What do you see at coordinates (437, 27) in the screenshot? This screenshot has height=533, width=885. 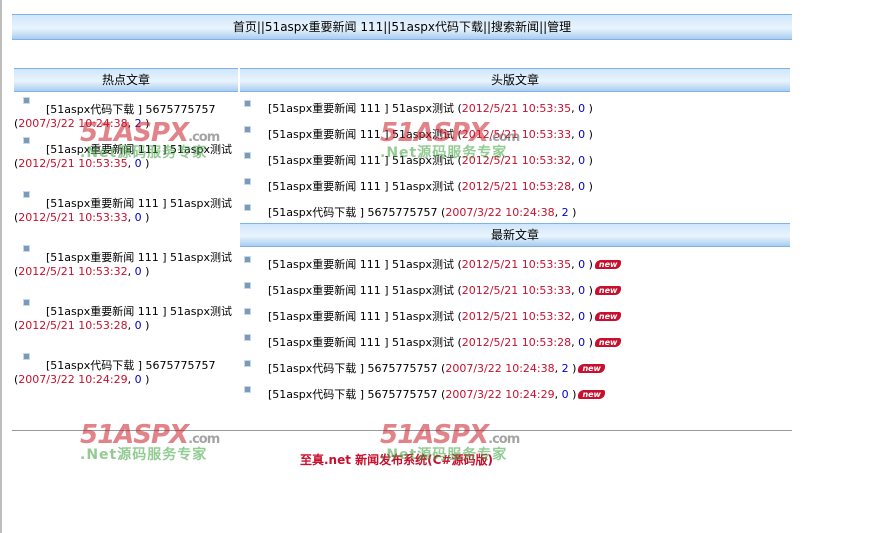 I see `nav-download-link: 51aspx代码下载` at bounding box center [437, 27].